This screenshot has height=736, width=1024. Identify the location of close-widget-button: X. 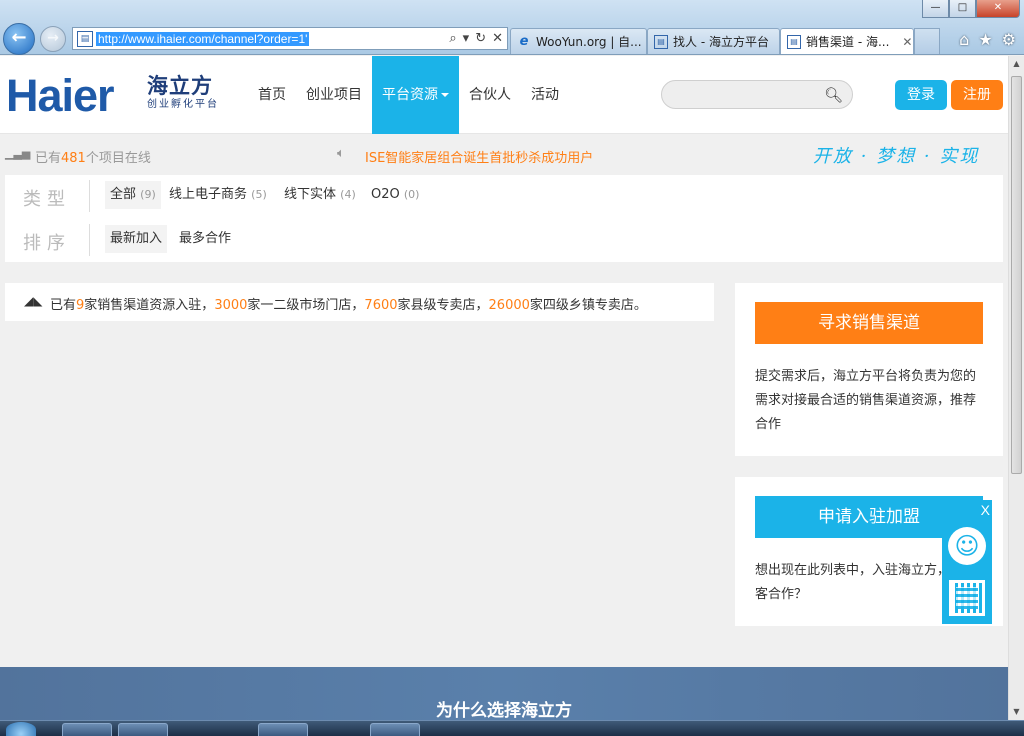
(985, 510).